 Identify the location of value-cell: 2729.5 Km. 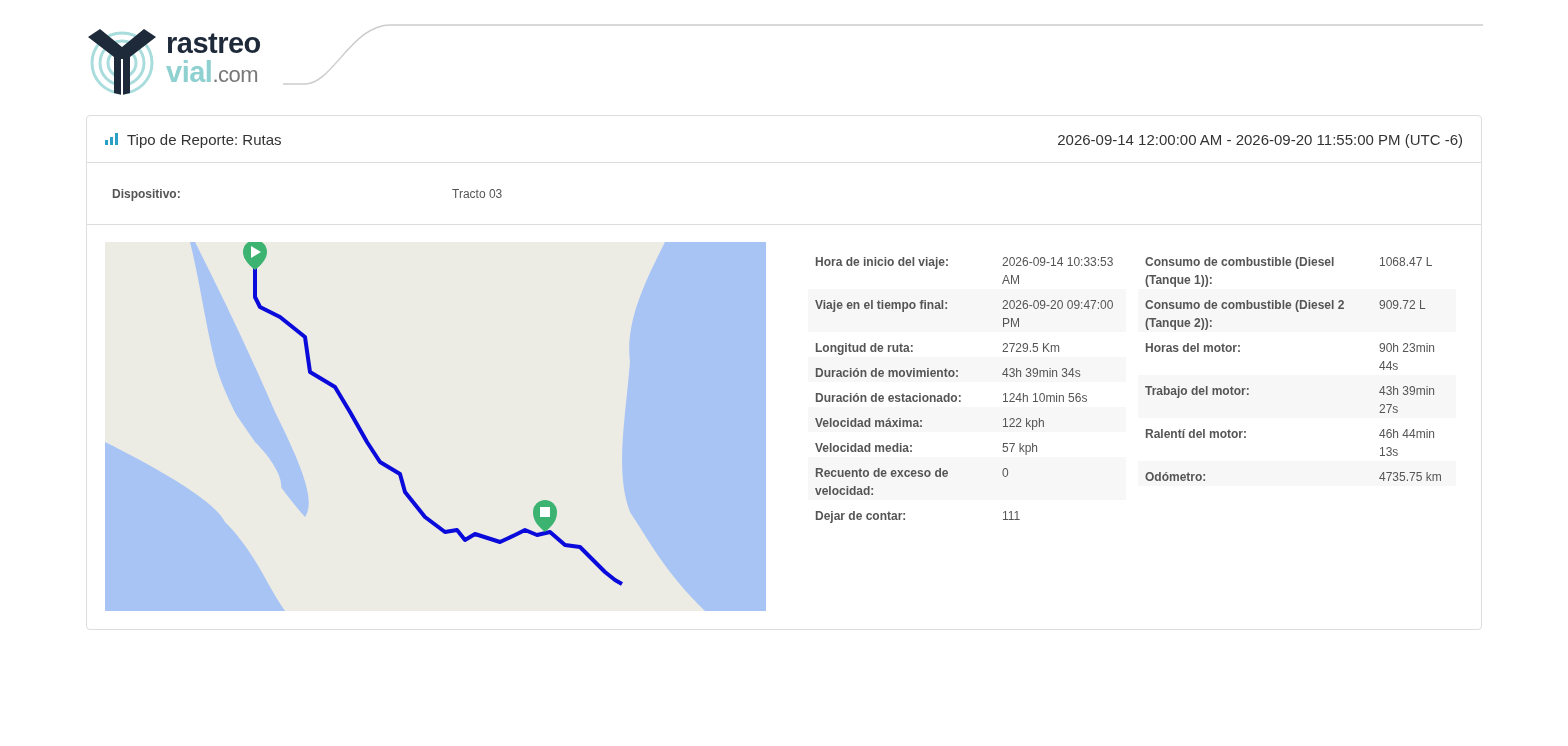
(1060, 344).